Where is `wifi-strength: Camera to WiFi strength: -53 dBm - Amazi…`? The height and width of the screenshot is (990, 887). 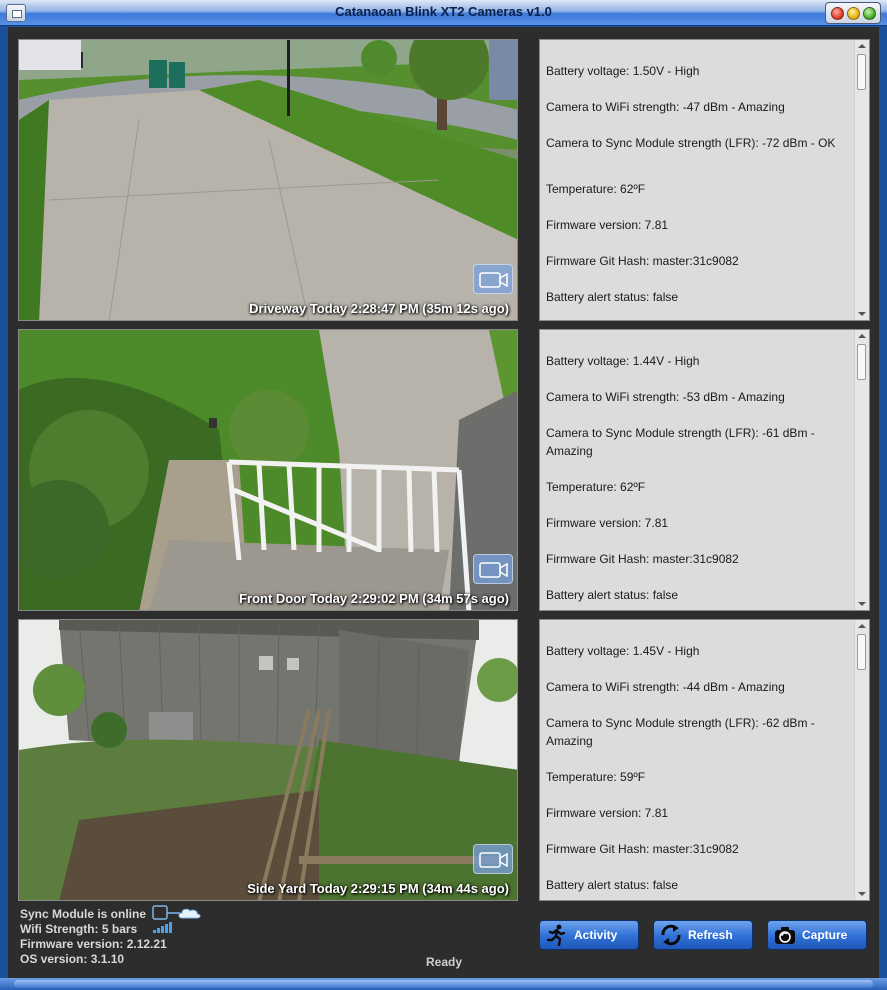 wifi-strength: Camera to WiFi strength: -53 dBm - Amazi… is located at coordinates (665, 397).